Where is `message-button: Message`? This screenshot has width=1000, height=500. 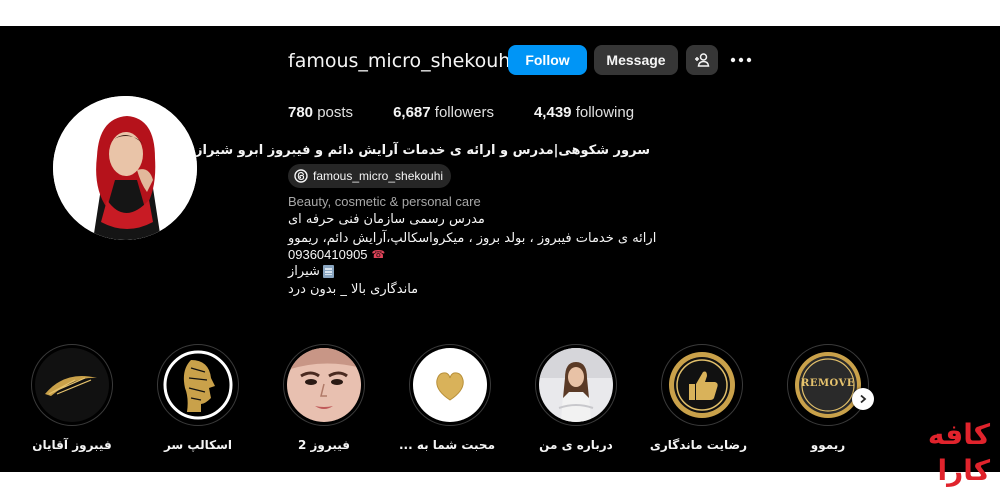
message-button: Message is located at coordinates (636, 60).